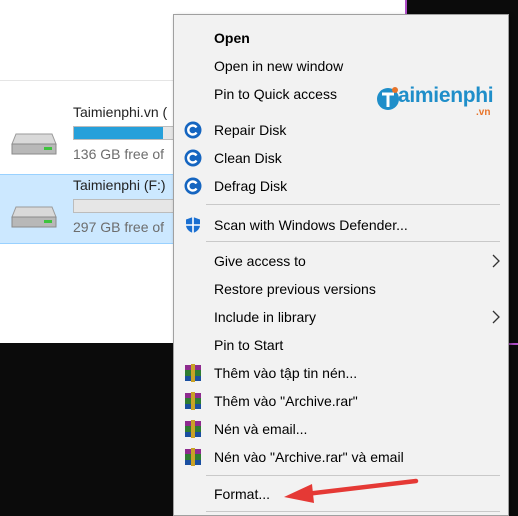  Describe the element at coordinates (351, 490) in the screenshot. I see `annotation-arrow-icon` at that location.